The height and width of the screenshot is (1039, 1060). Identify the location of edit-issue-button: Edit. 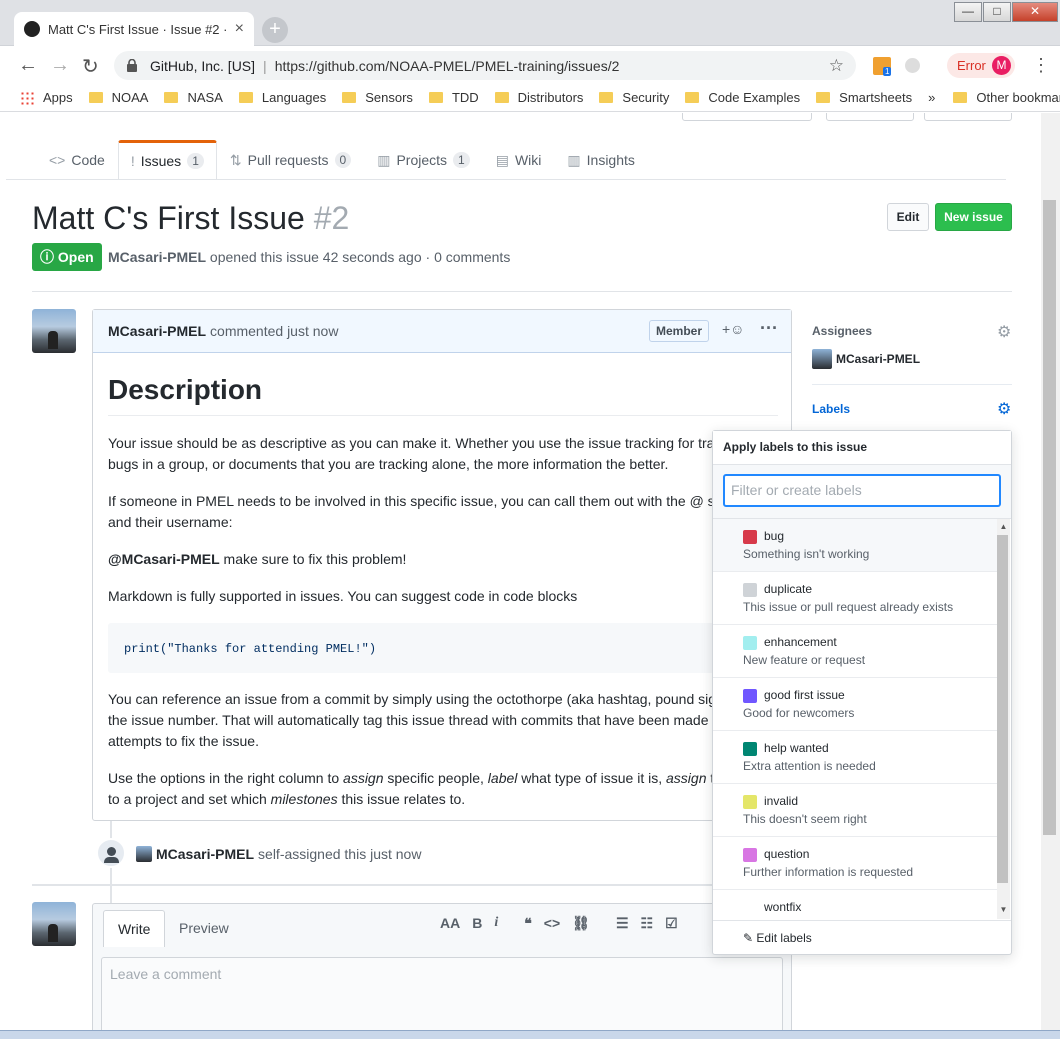
(908, 217).